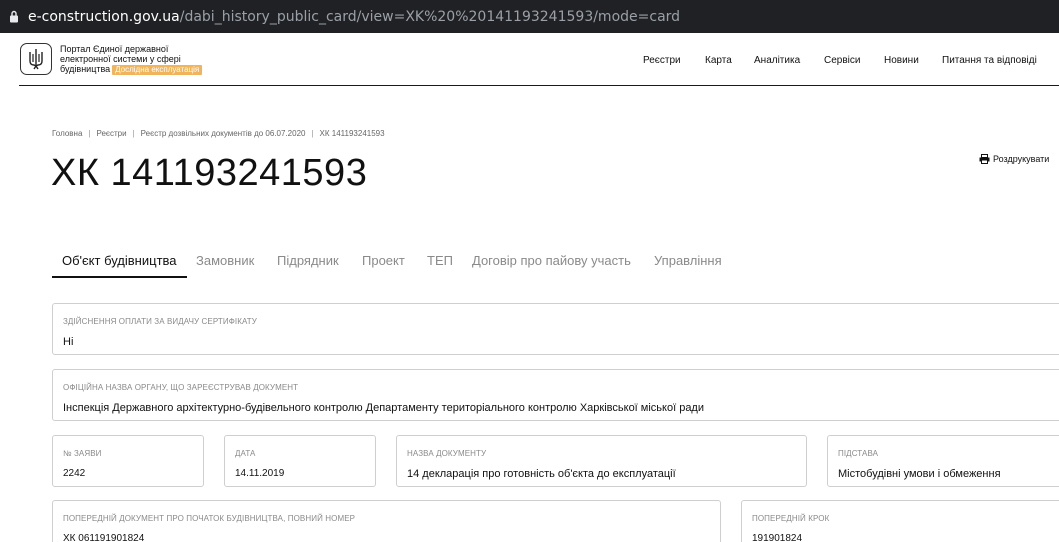 This screenshot has height=542, width=1059. What do you see at coordinates (245, 453) in the screenshot?
I see `field-label: Дата` at bounding box center [245, 453].